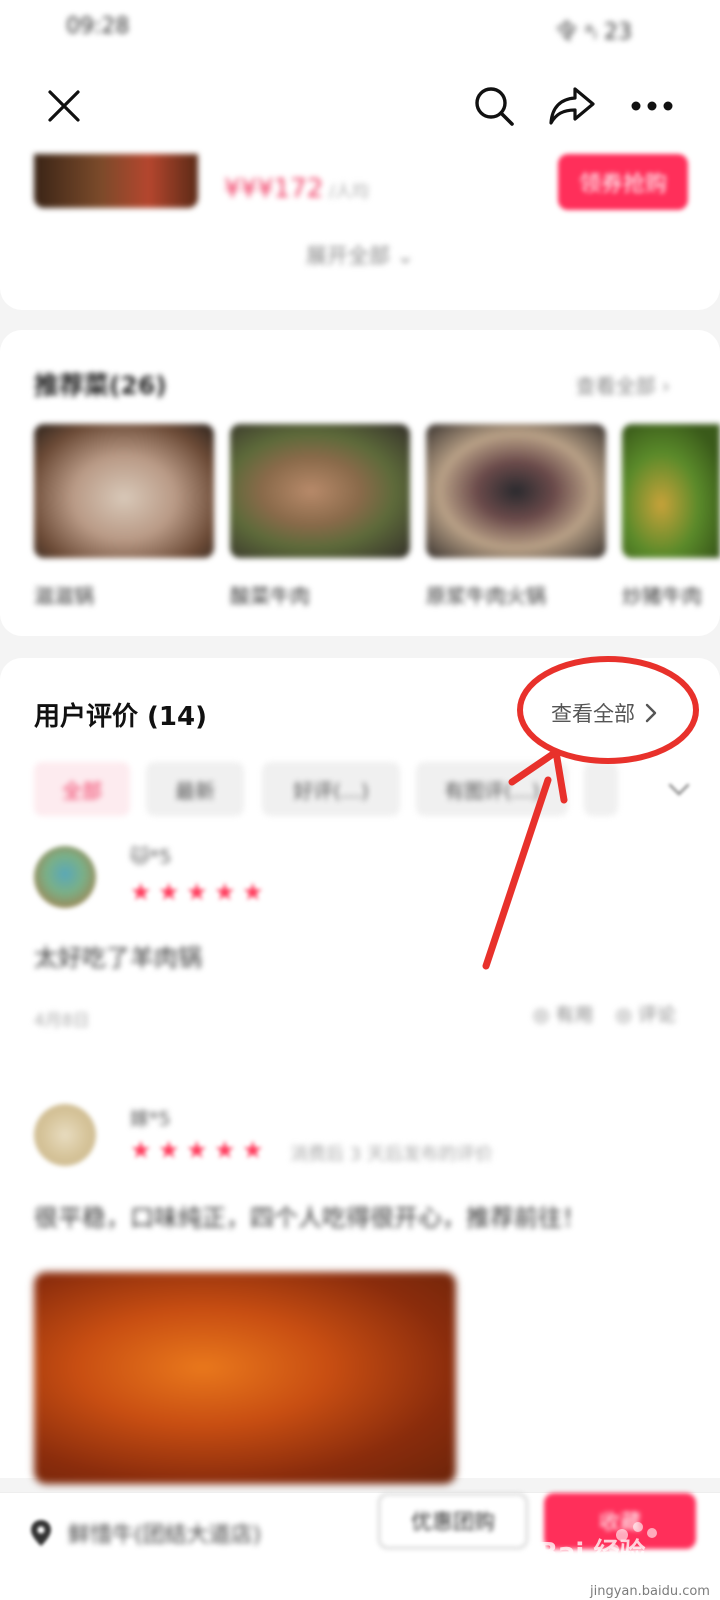 Image resolution: width=720 pixels, height=1600 pixels. What do you see at coordinates (593, 32) in the screenshot?
I see `status-icons: 令 ᵃᵢ 23` at bounding box center [593, 32].